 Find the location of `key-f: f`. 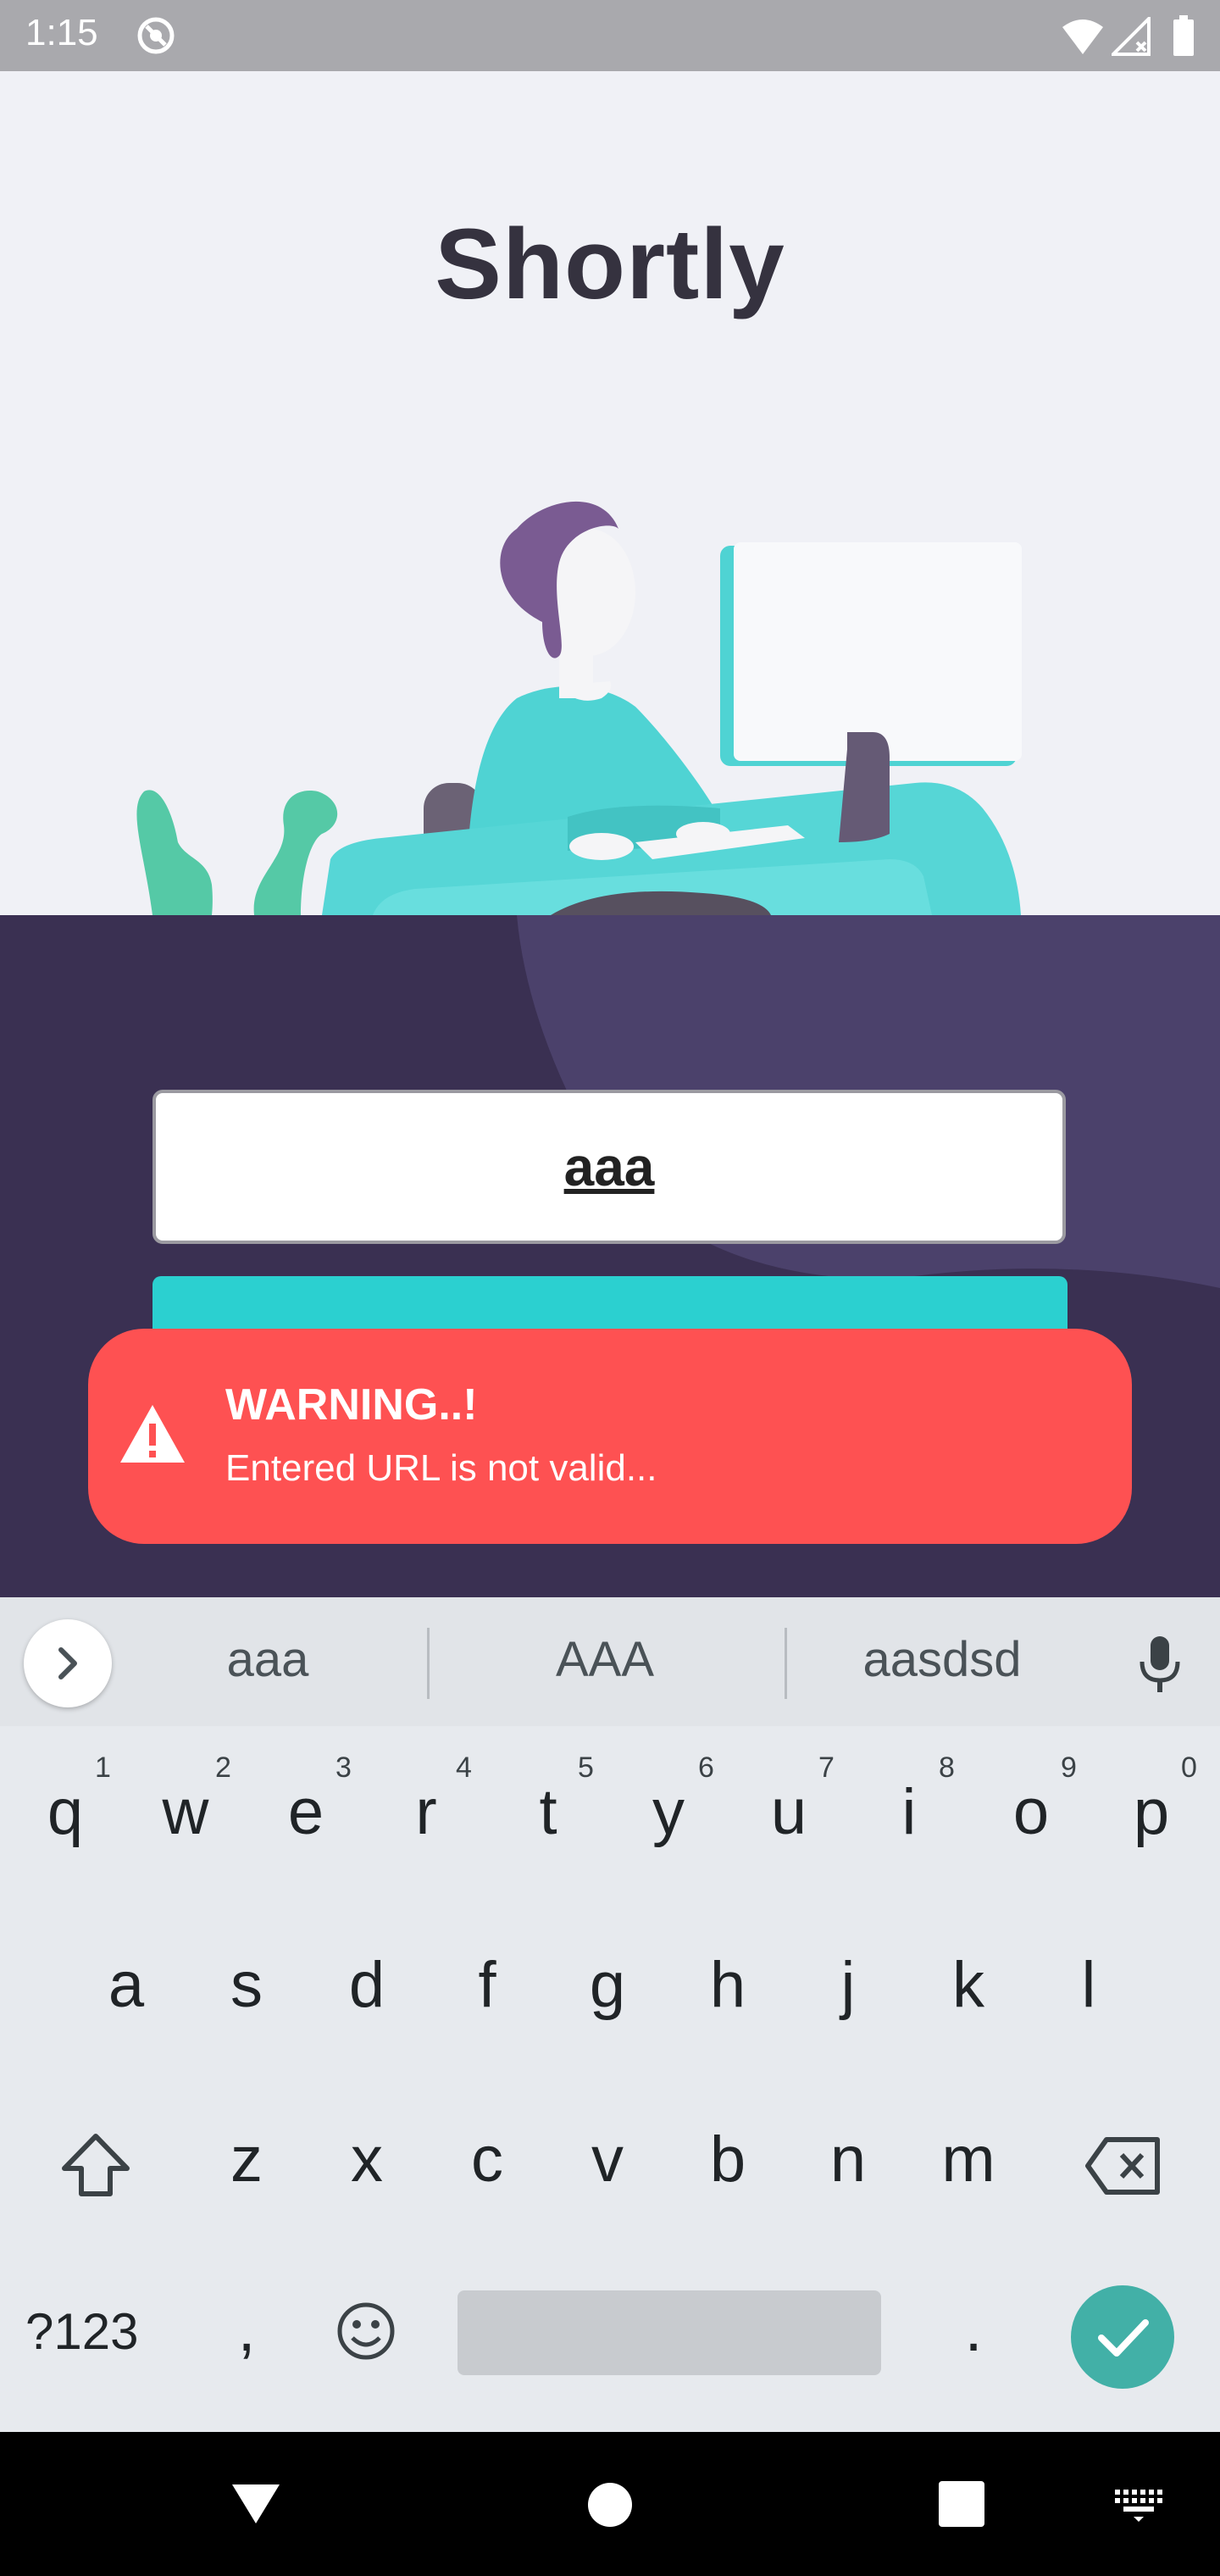

key-f: f is located at coordinates (487, 1985).